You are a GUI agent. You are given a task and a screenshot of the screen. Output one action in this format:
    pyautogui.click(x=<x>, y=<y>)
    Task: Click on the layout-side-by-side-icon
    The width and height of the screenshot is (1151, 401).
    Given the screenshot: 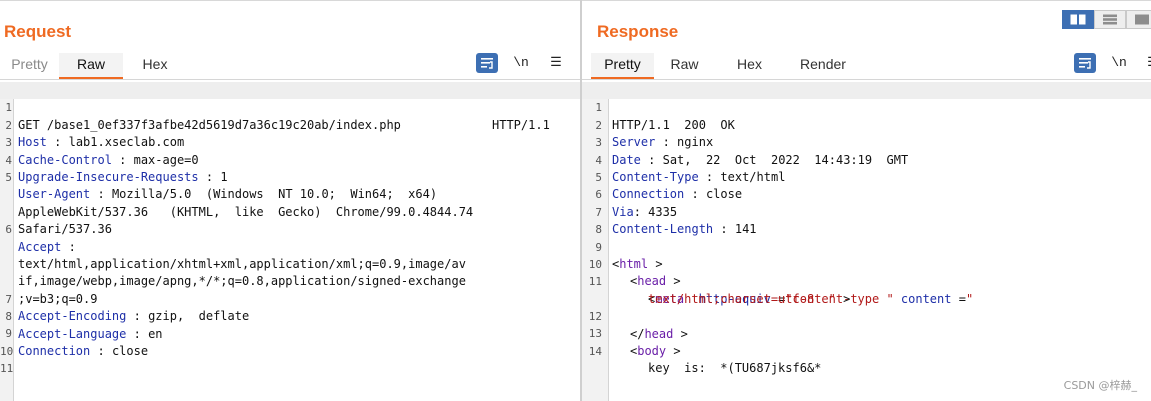 What is the action you would take?
    pyautogui.click(x=1078, y=19)
    